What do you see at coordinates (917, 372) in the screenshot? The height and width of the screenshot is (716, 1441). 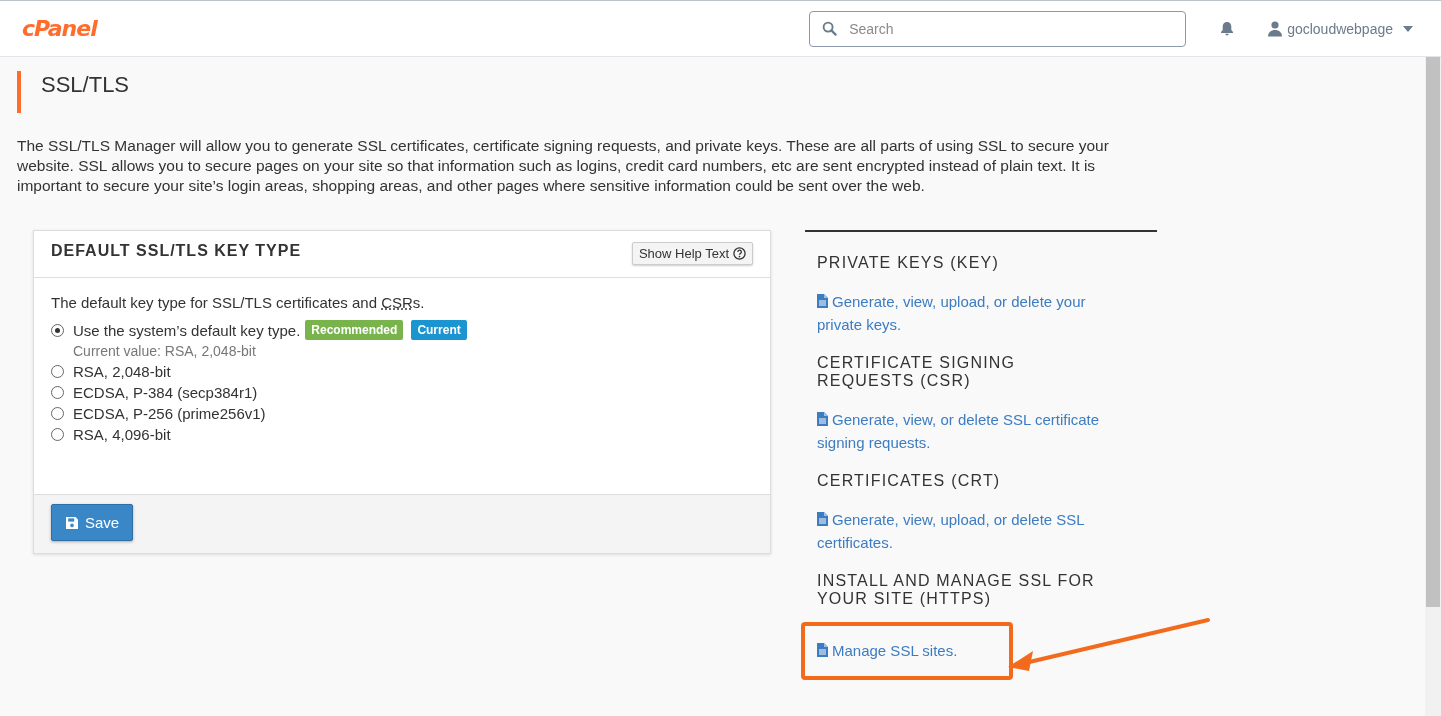 I see `section-heading: CERTIFICATE SIGNING REQUESTS (CSR)` at bounding box center [917, 372].